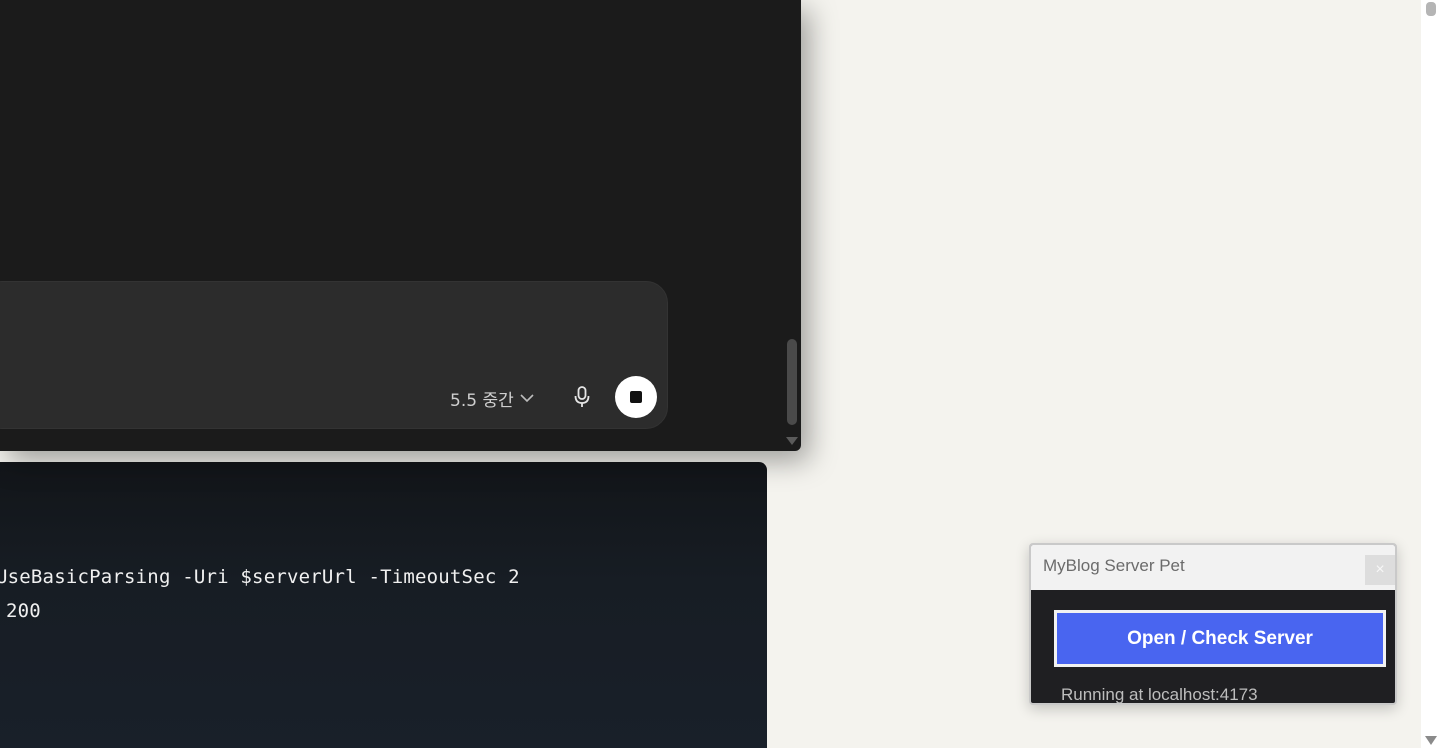 The image size is (1441, 748). Describe the element at coordinates (792, 382) in the screenshot. I see `chat-scrollbar-thumb` at that location.